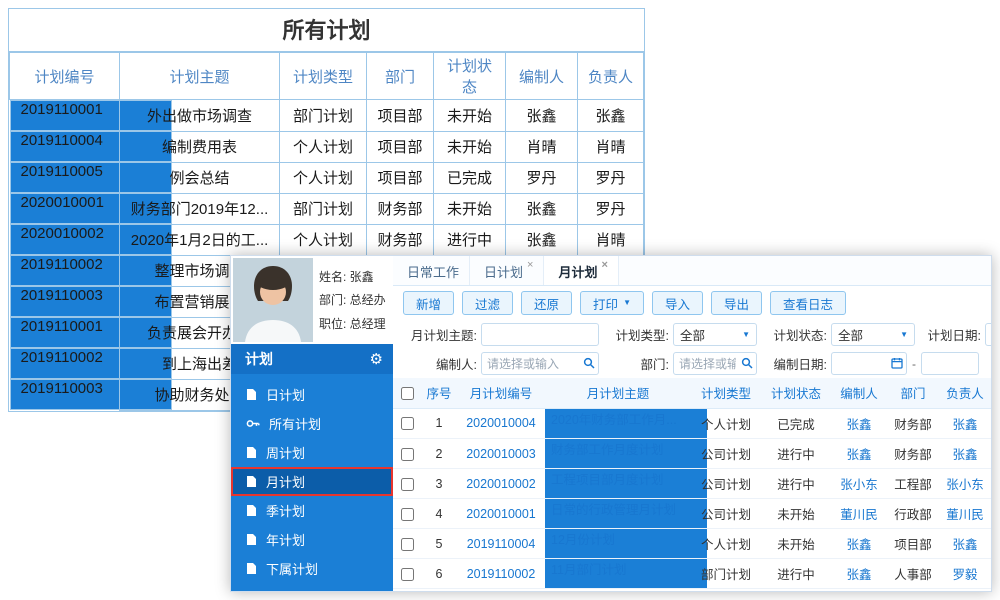 The width and height of the screenshot is (1000, 600). I want to click on sidebar-item-label: 周计划, so click(286, 453).